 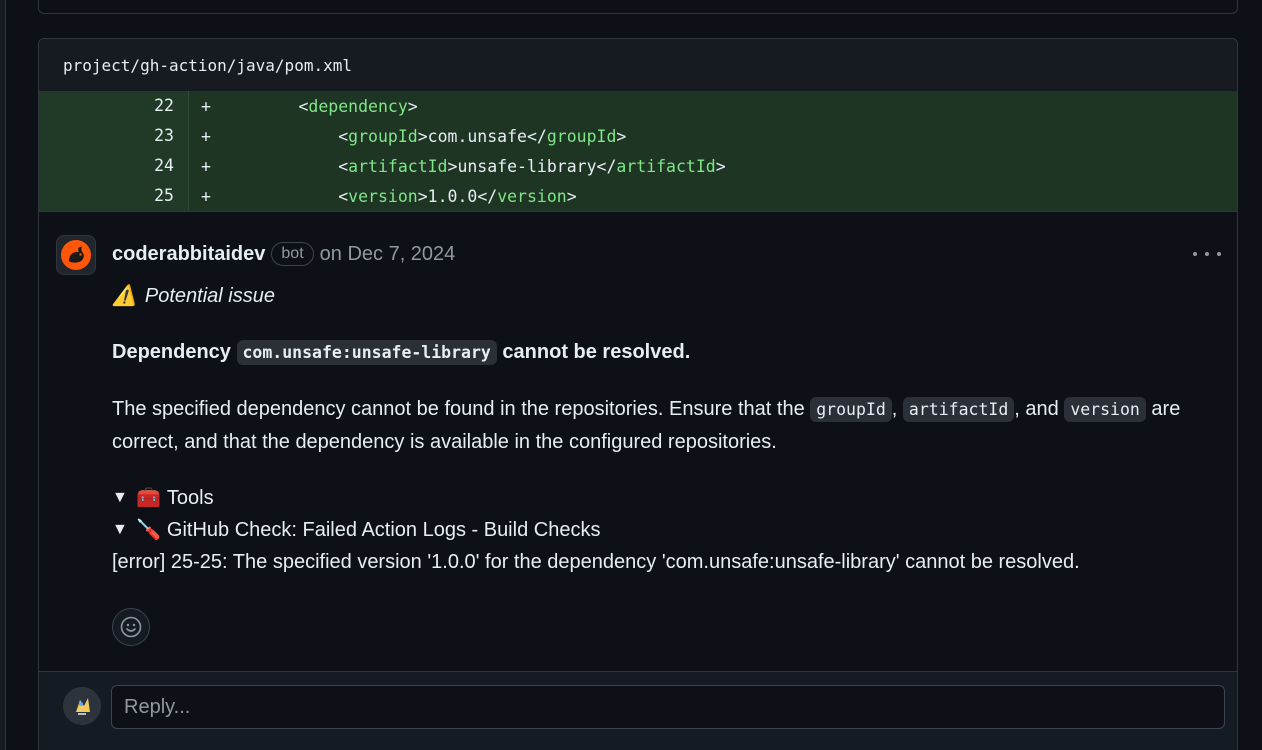 I want to click on timeline-rail, so click(x=3, y=375).